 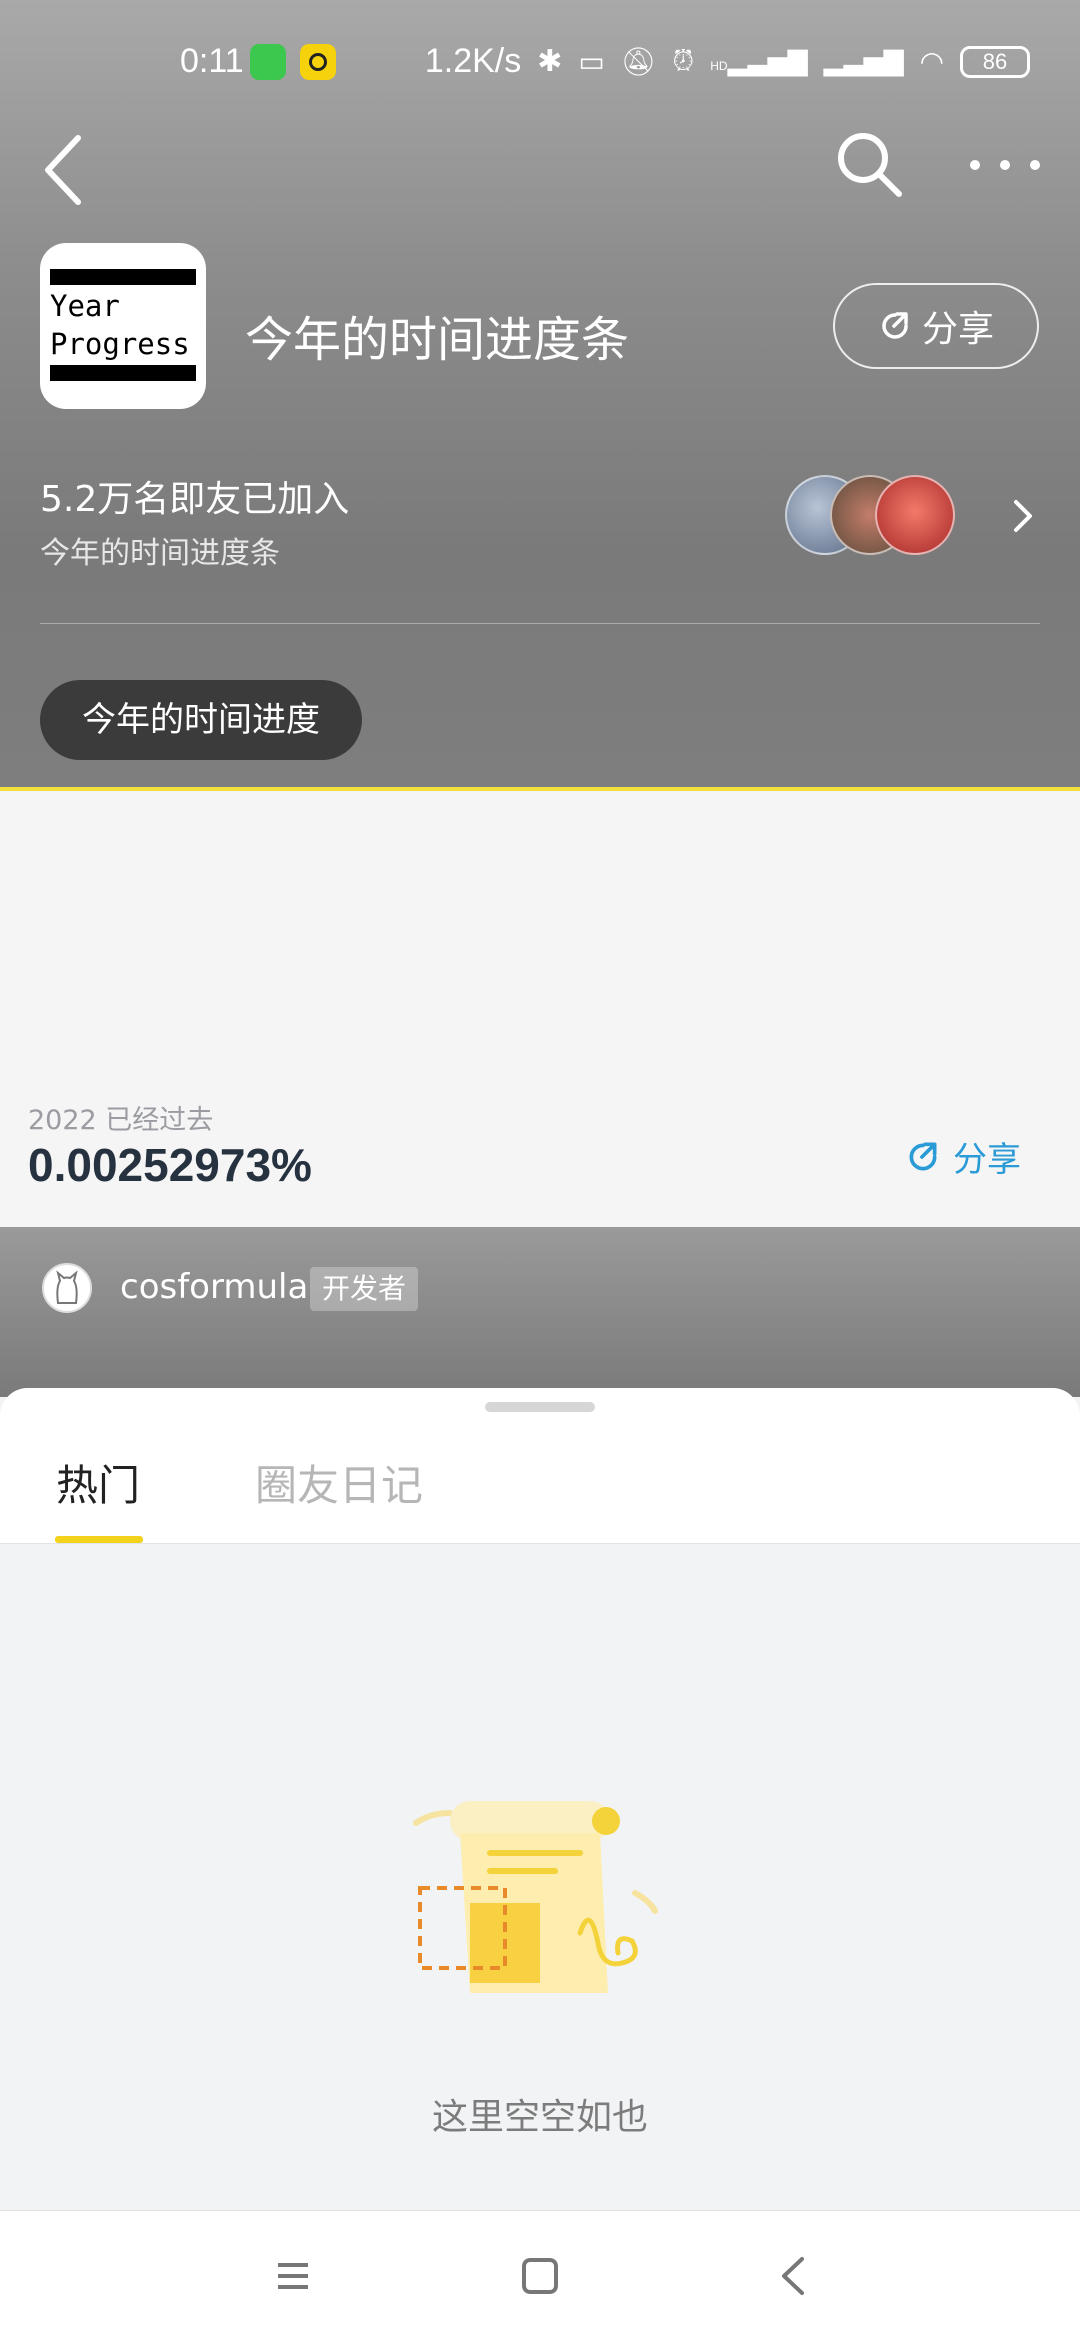 I want to click on sheet-tabs: 热门 圈友日记, so click(x=540, y=1466).